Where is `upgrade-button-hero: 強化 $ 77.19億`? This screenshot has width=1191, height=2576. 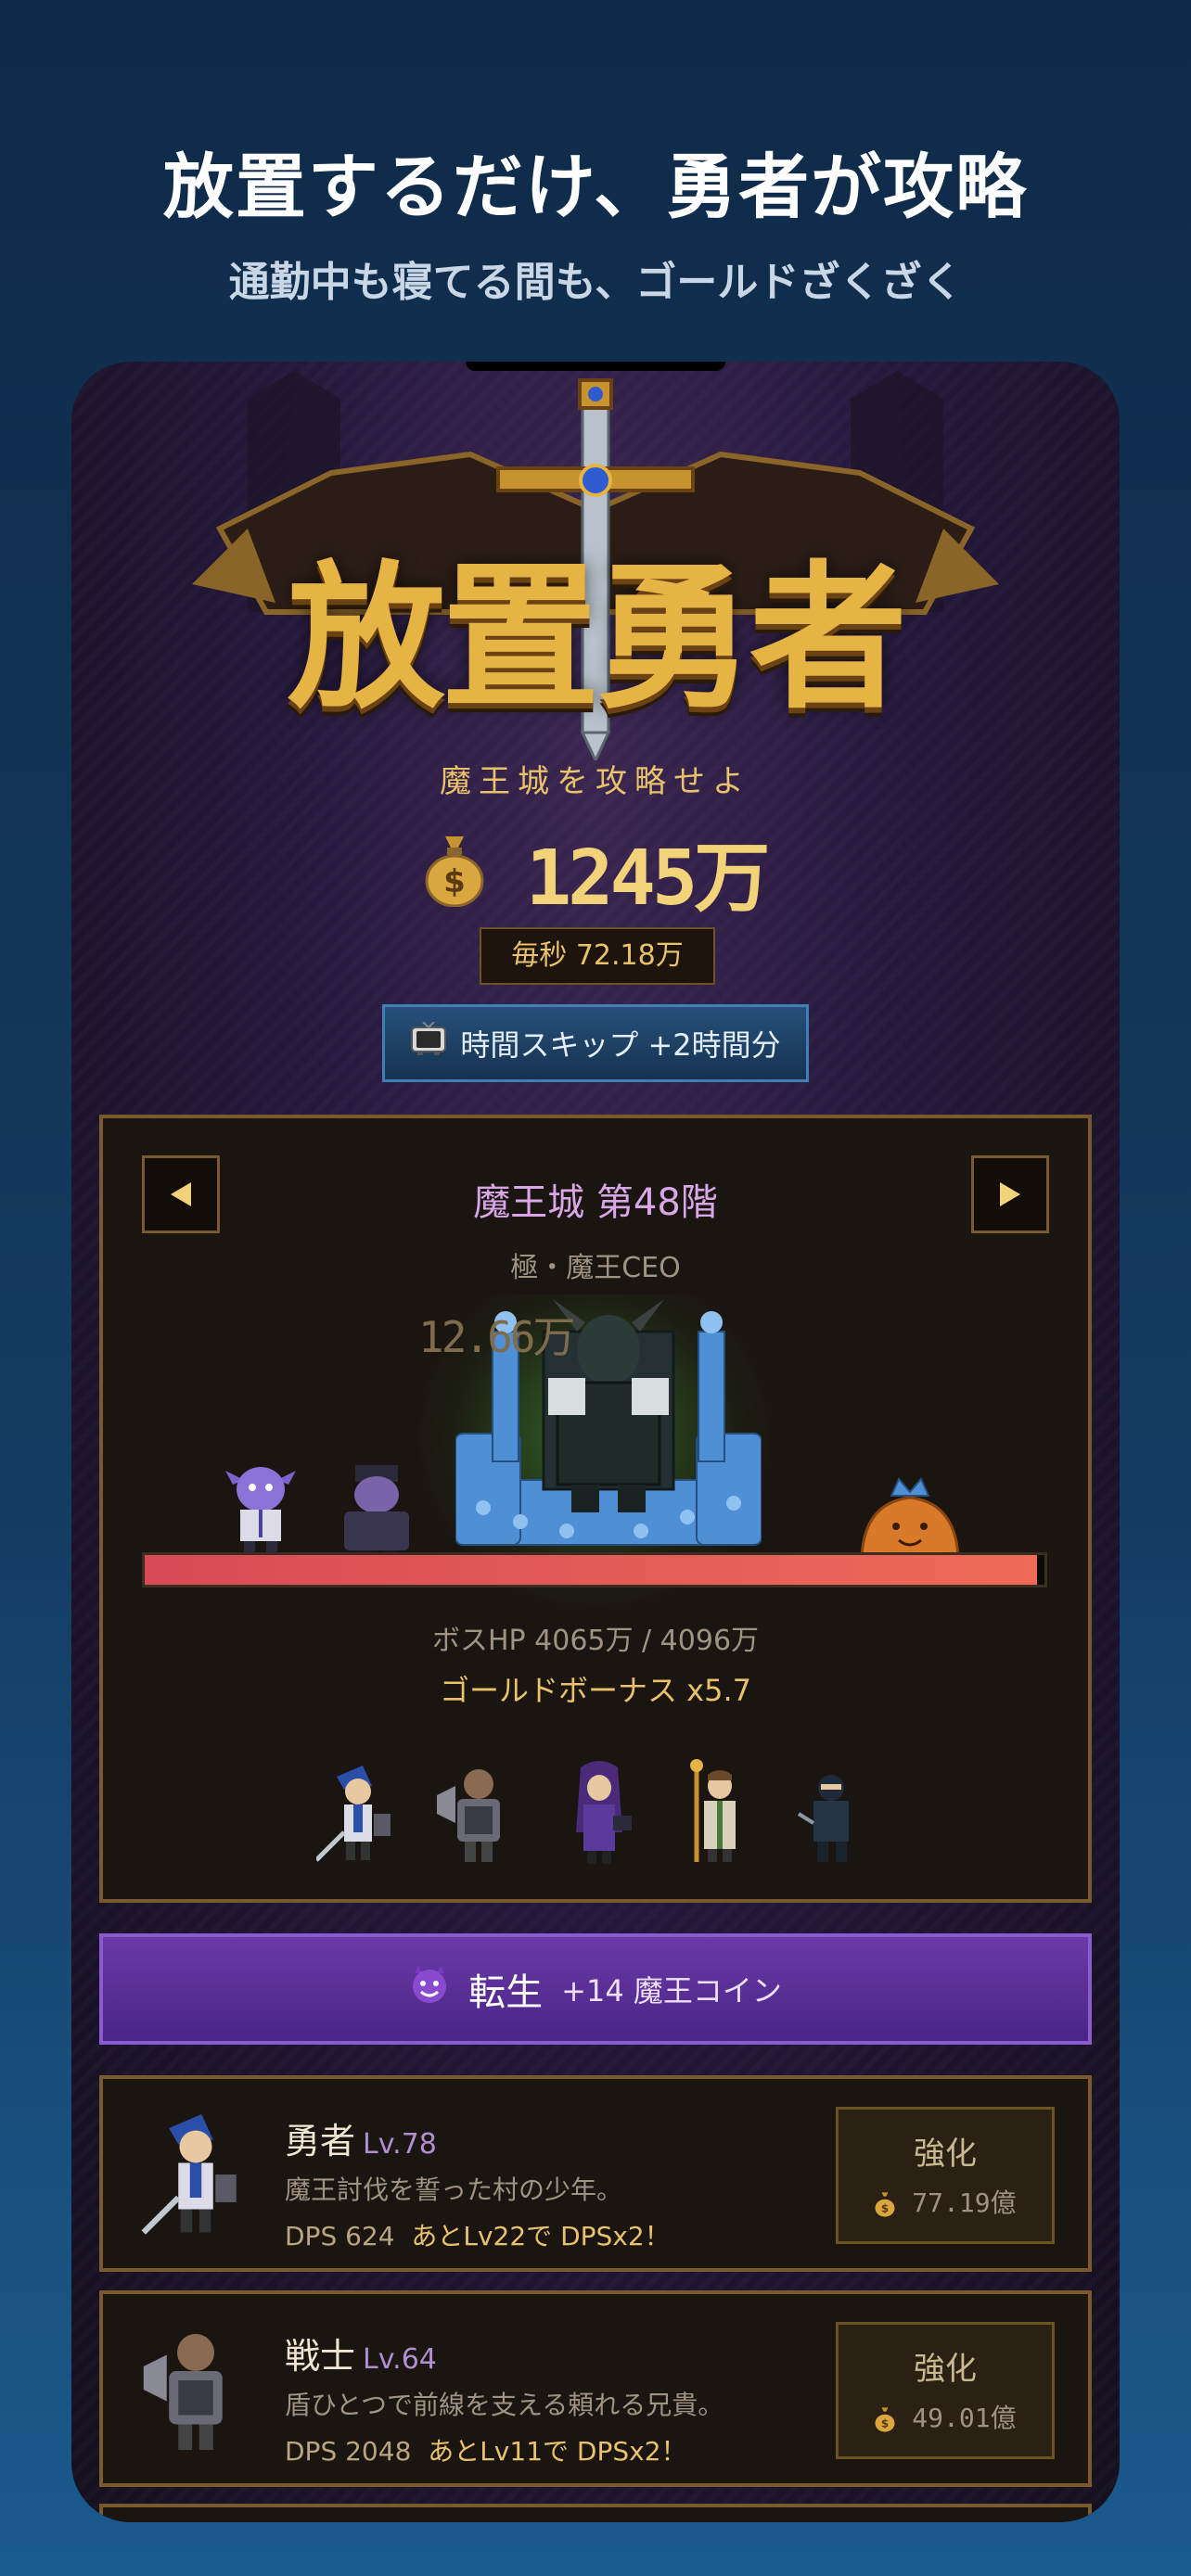
upgrade-button-hero: 強化 $ 77.19億 is located at coordinates (945, 2176).